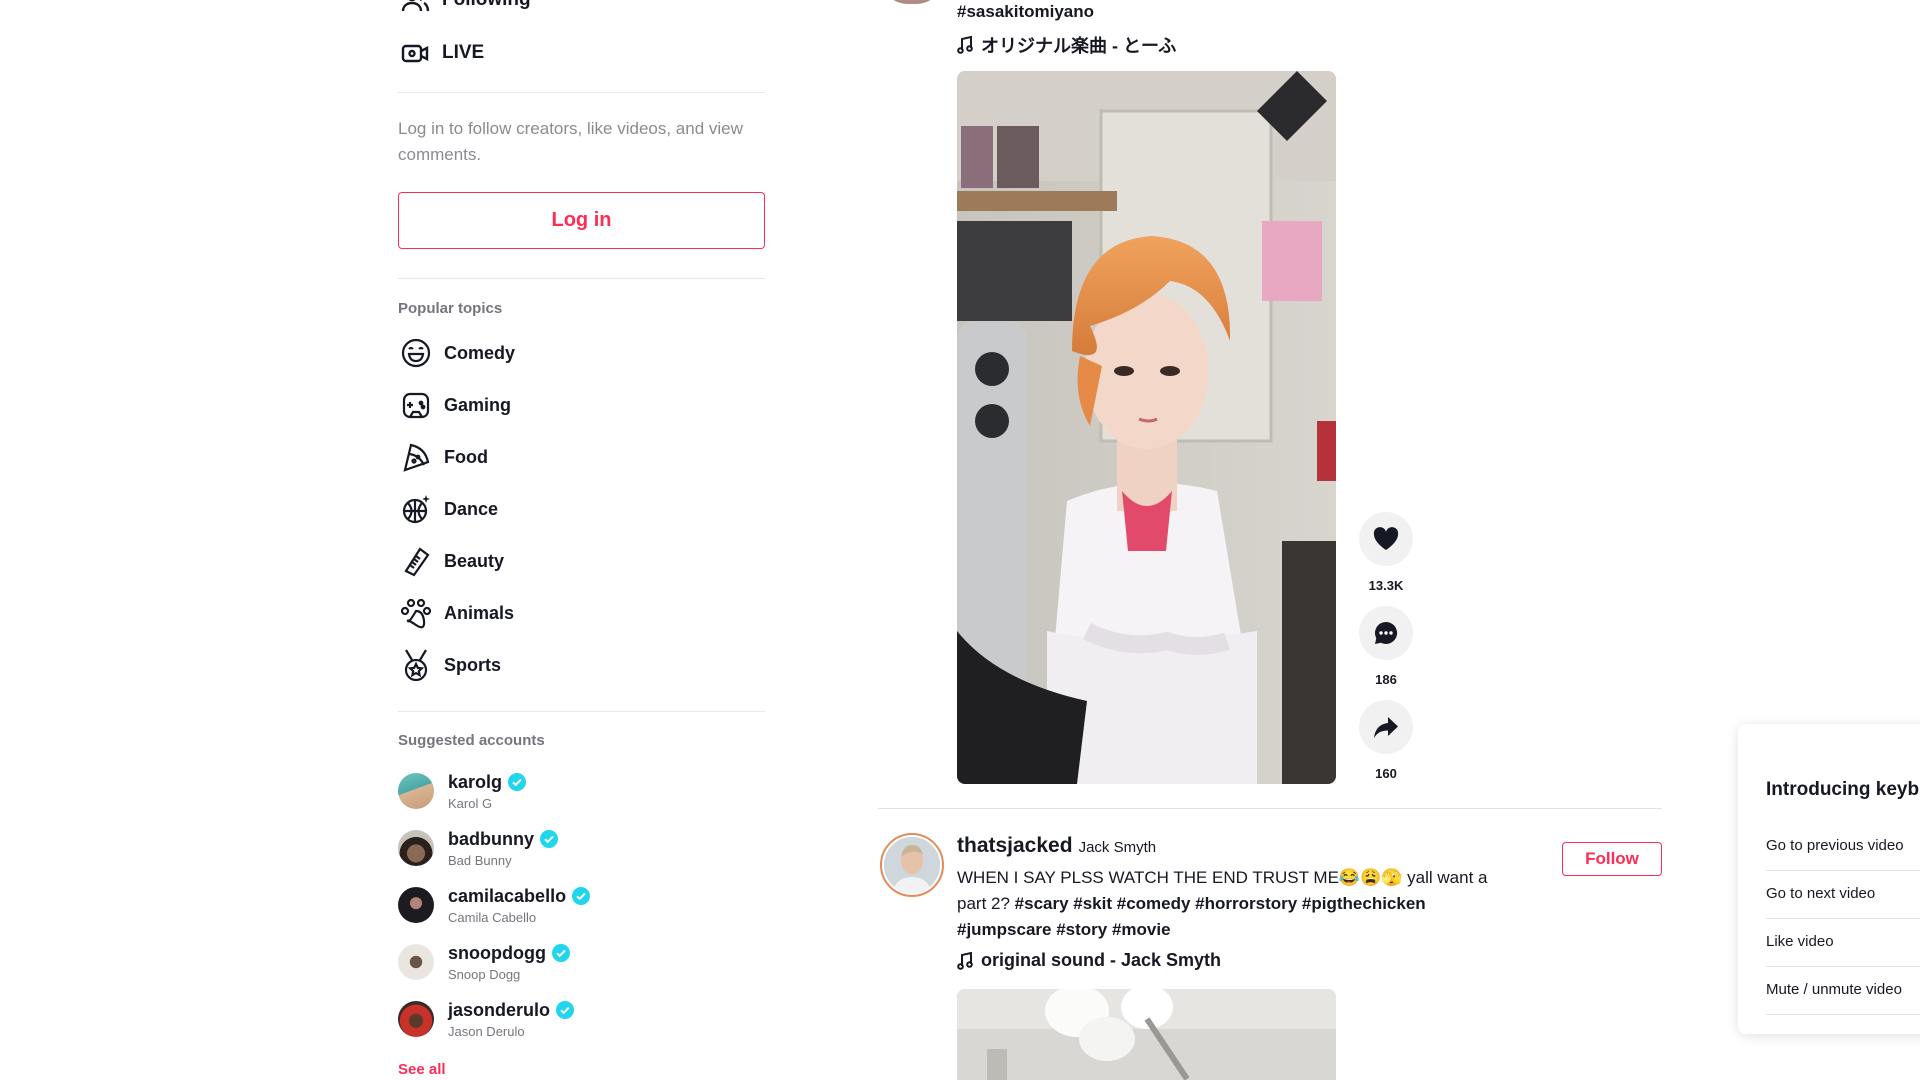 This screenshot has height=1080, width=1920. I want to click on music-title: オリジナル楽曲 - とーふ, so click(1079, 46).